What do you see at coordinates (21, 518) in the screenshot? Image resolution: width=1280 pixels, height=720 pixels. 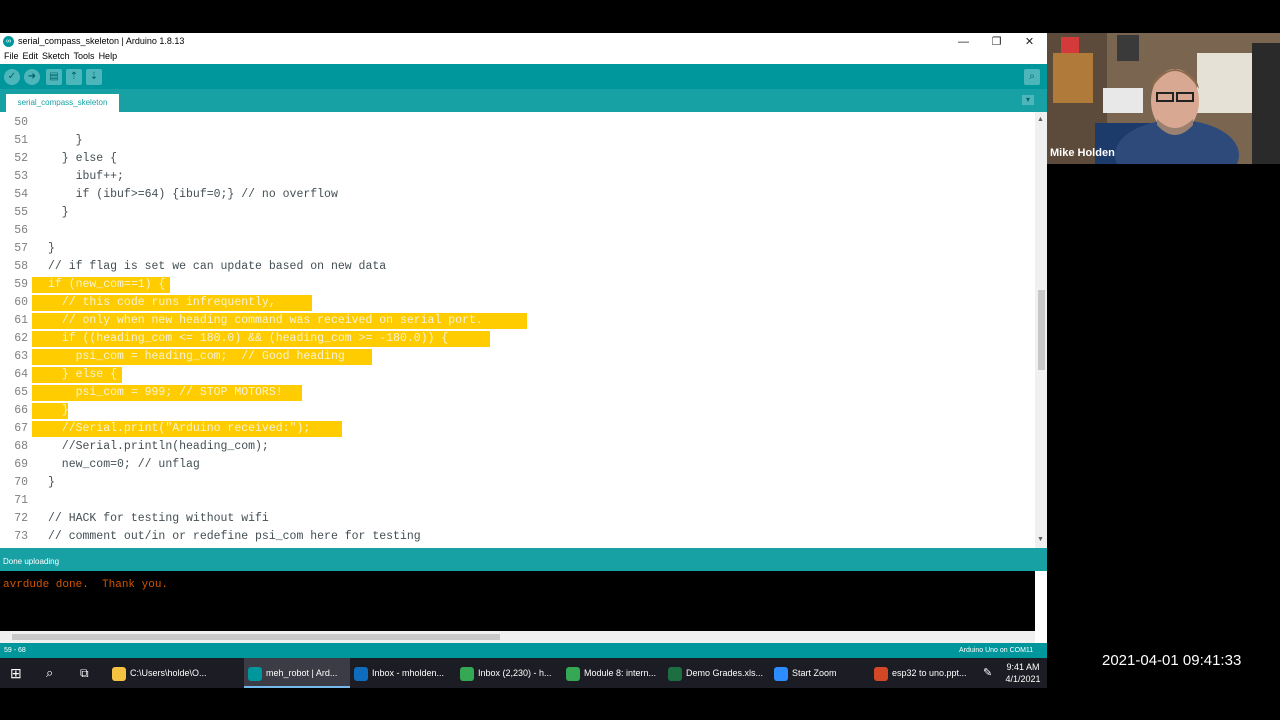 I see `line-number: 72` at bounding box center [21, 518].